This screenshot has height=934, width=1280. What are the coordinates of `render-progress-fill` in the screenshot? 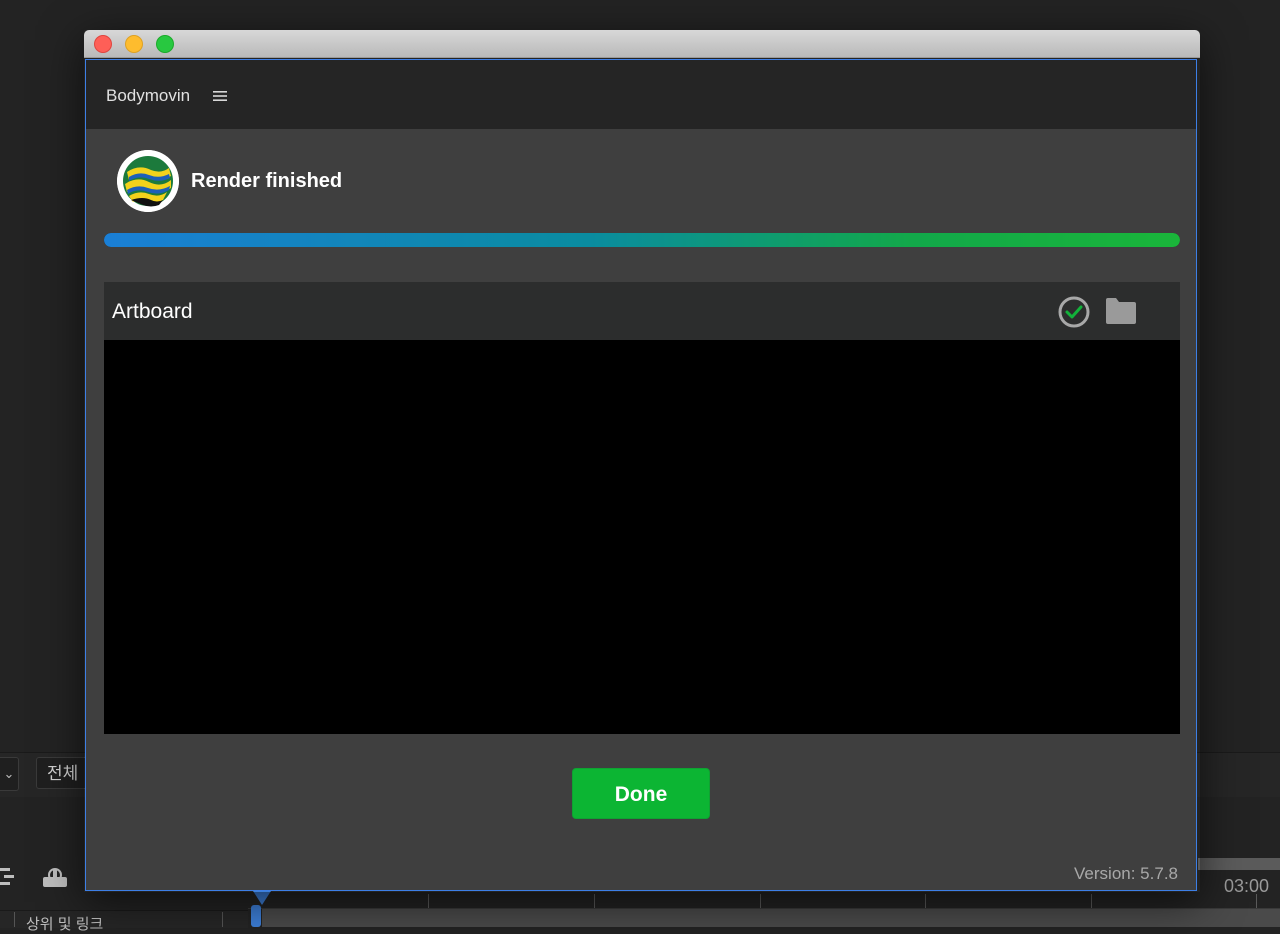 It's located at (642, 240).